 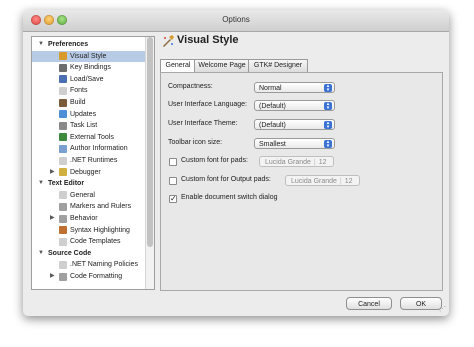 I want to click on net-naming-policies-icon, so click(x=63, y=264).